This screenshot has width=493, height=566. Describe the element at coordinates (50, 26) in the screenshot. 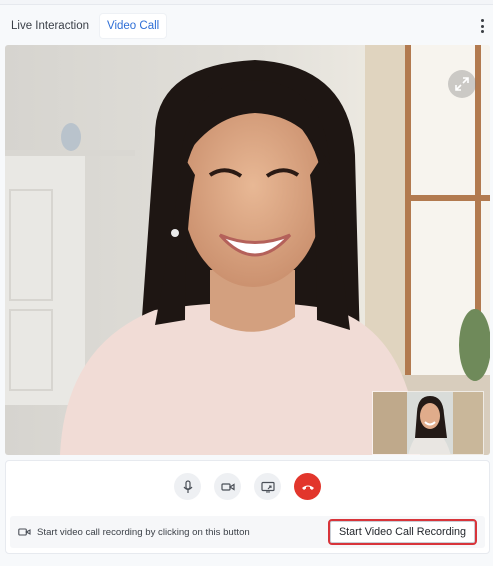

I see `tab-live-interaction: Live Interaction` at that location.